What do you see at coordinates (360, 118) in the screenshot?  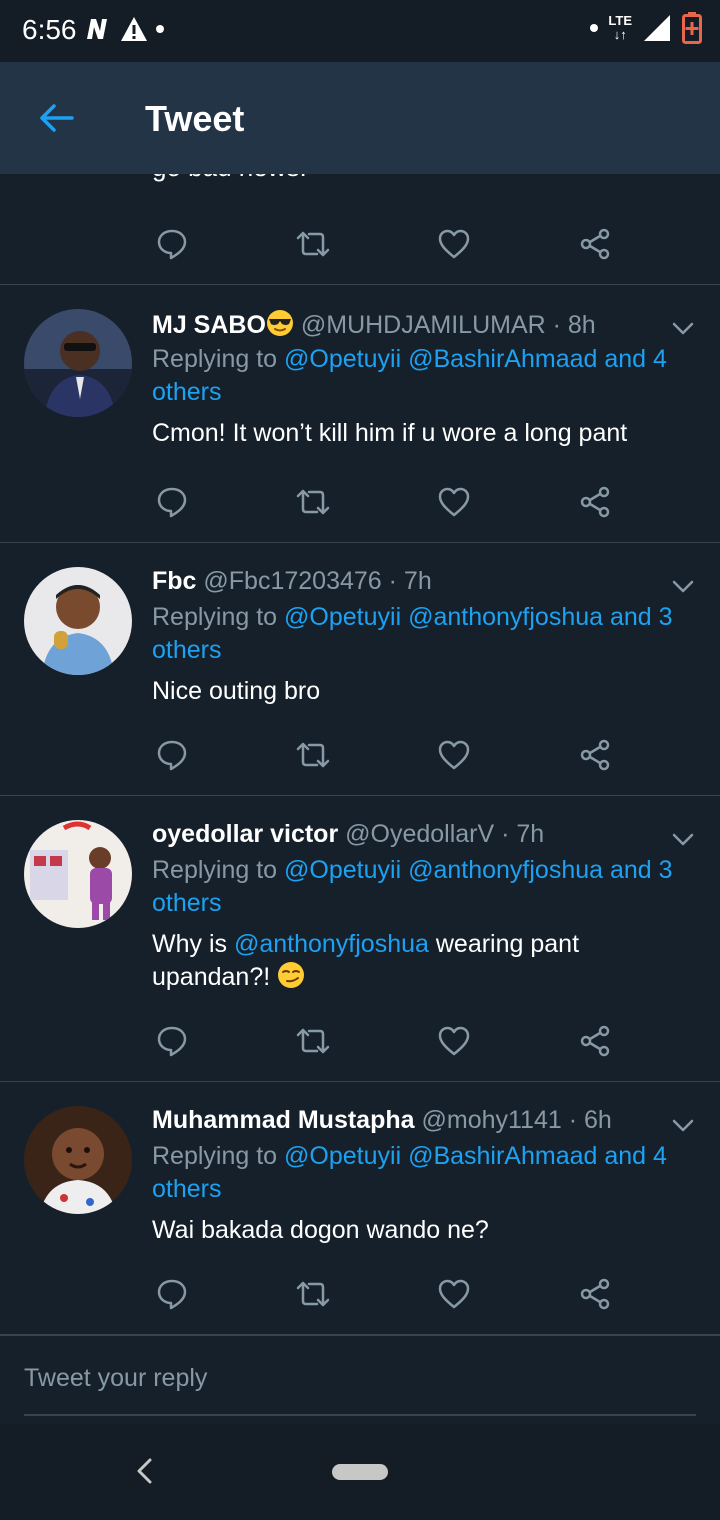 I see `app-bar: Tweet` at bounding box center [360, 118].